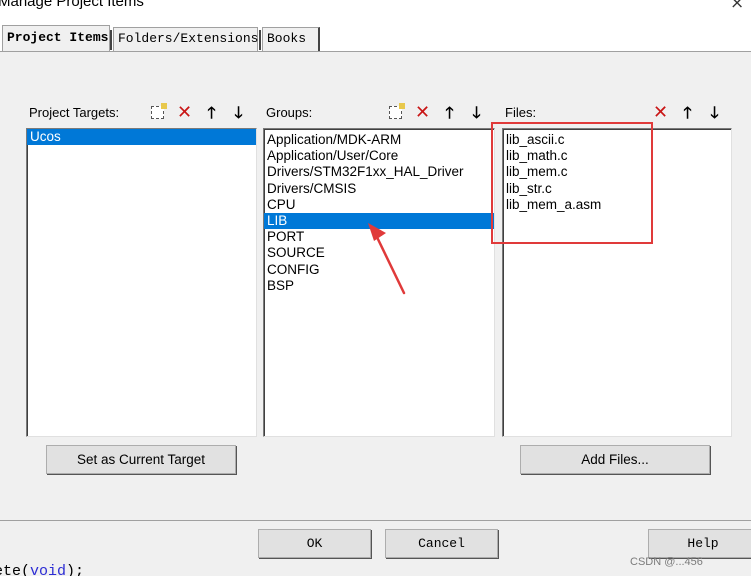  I want to click on help-button: Help, so click(699, 543).